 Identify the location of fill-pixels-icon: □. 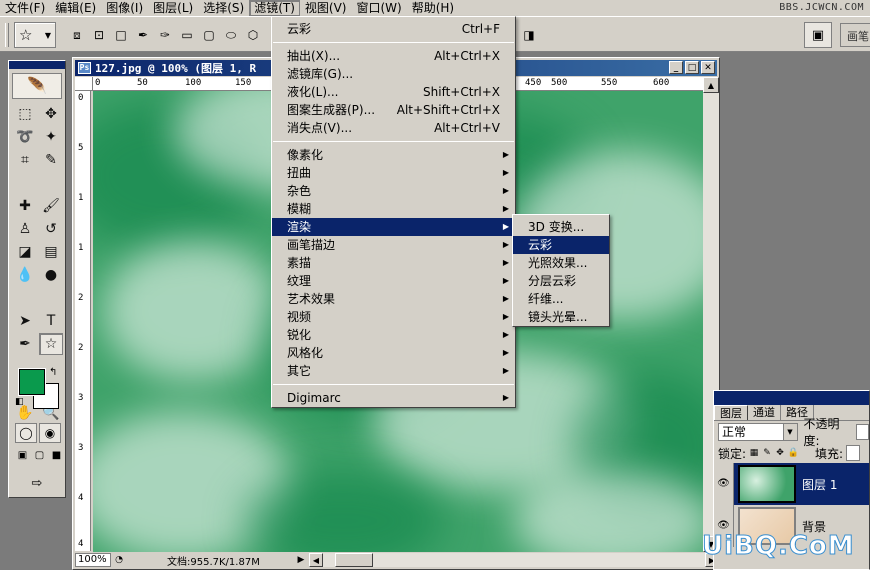
(121, 35).